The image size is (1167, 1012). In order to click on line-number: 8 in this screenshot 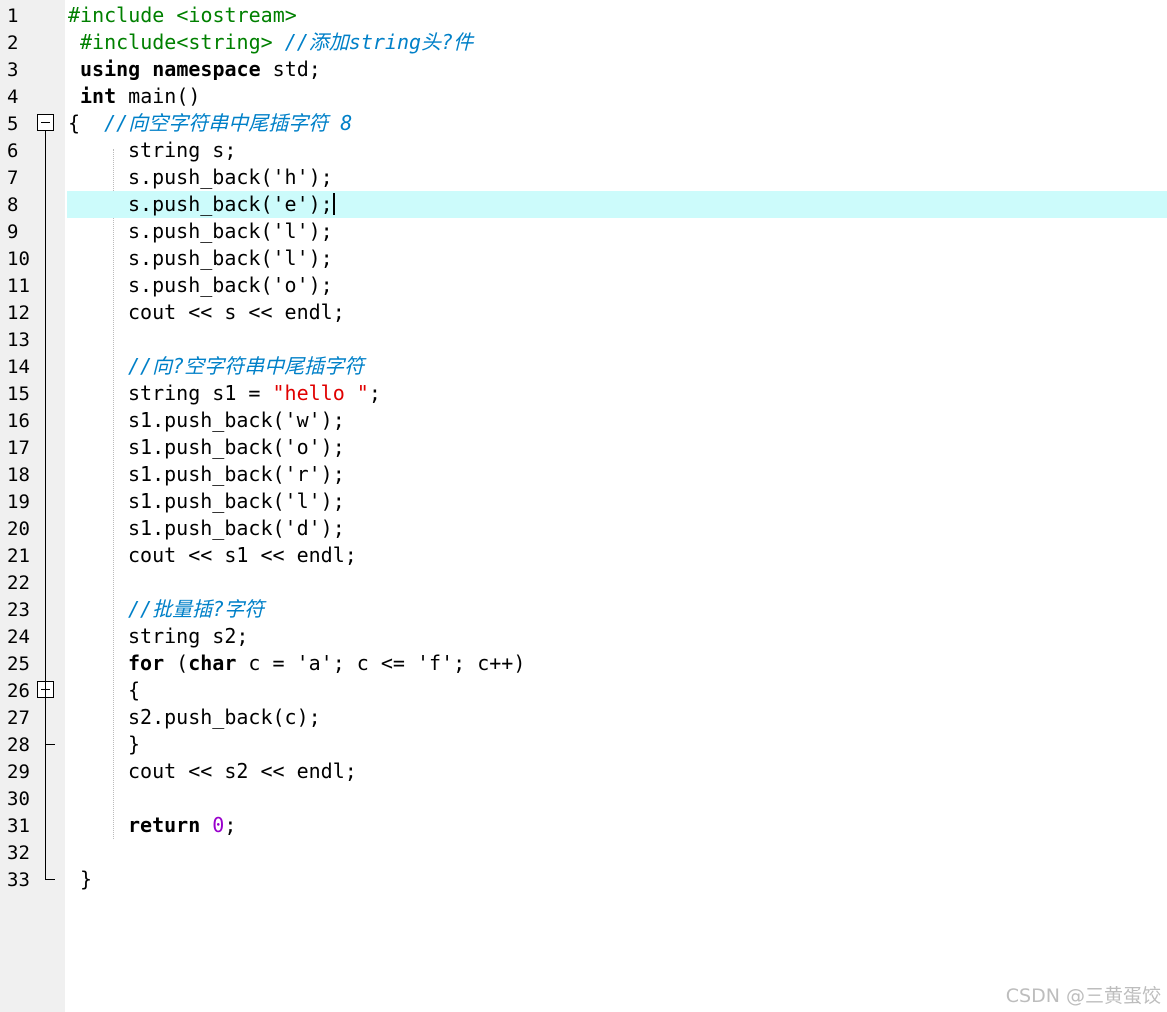, I will do `click(13, 205)`.